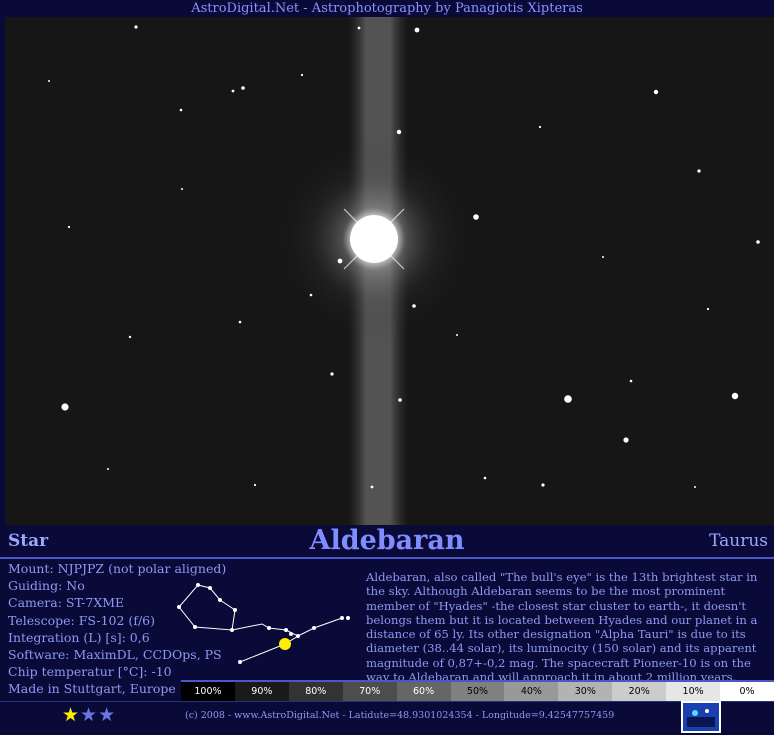  What do you see at coordinates (369, 692) in the screenshot?
I see `scale-cell: 70%` at bounding box center [369, 692].